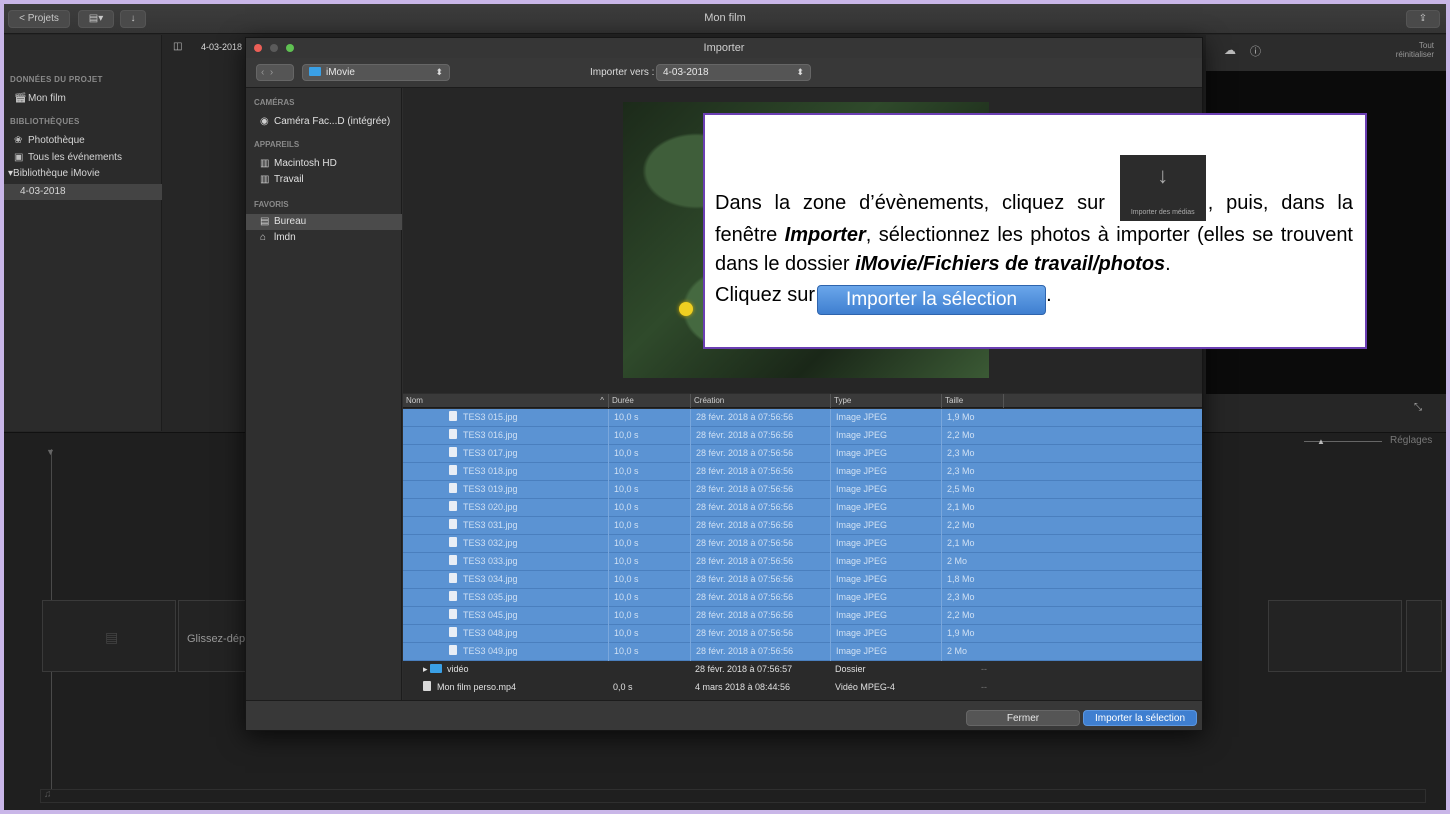 This screenshot has height=814, width=1450. I want to click on cell-created: 4 mars 2018 à 08:44:56, so click(760, 688).